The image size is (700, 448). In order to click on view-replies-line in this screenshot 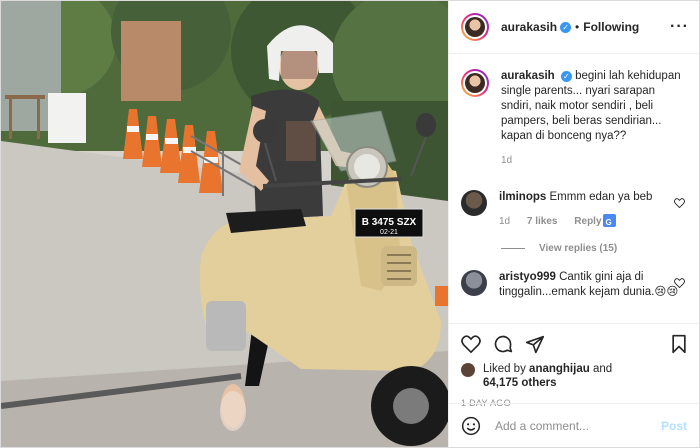, I will do `click(513, 248)`.